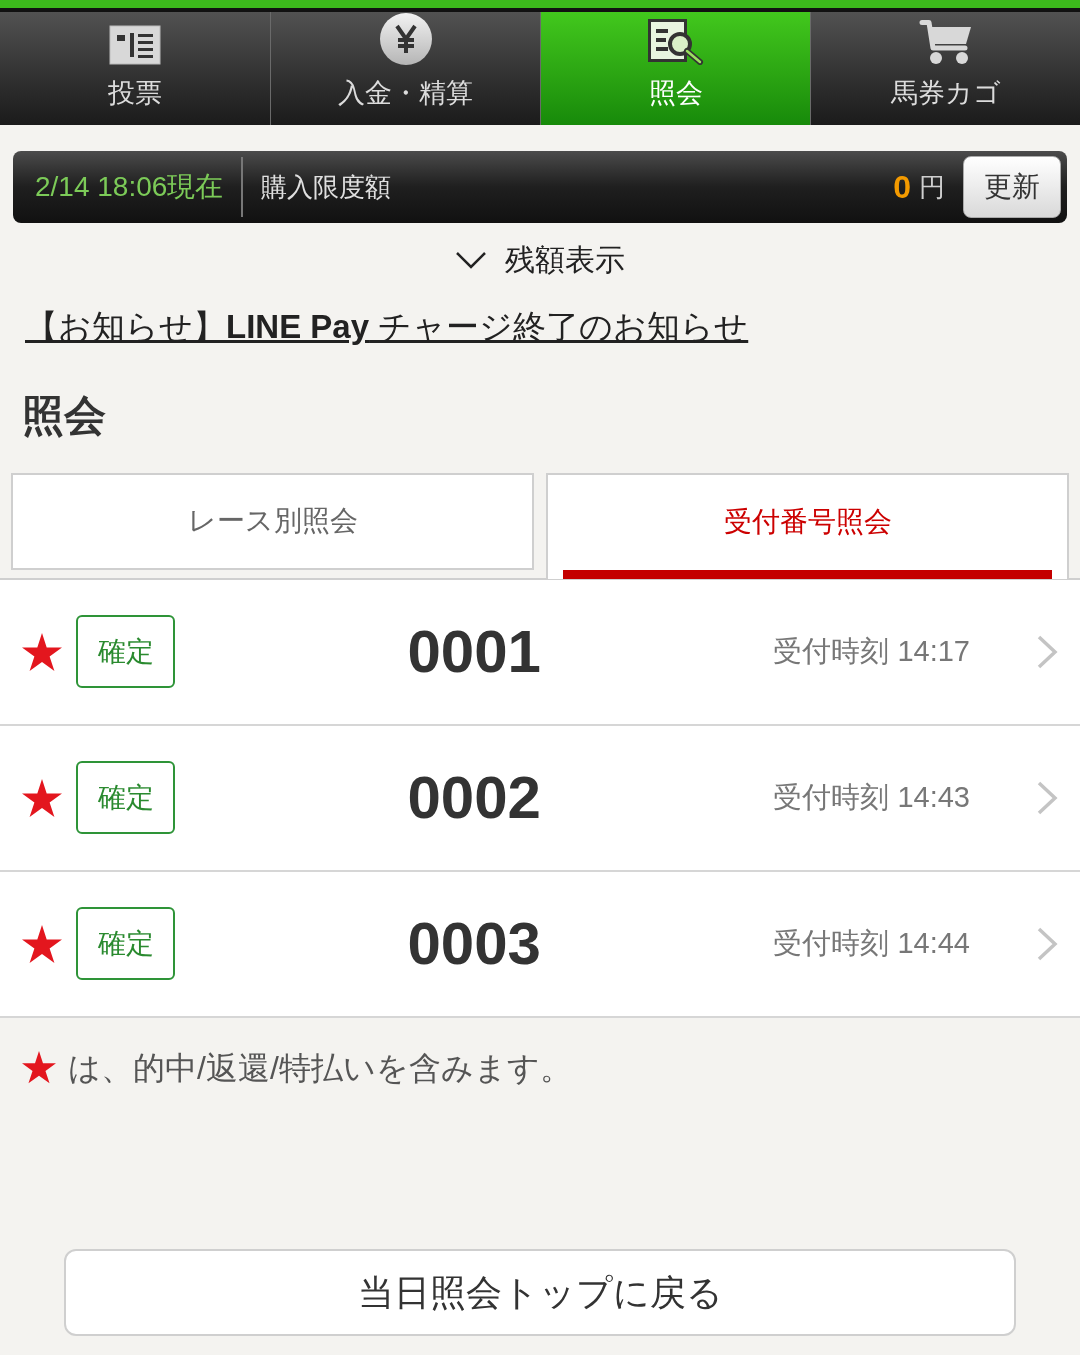 Image resolution: width=1080 pixels, height=1355 pixels. What do you see at coordinates (902, 187) in the screenshot?
I see `limit-amount: 0` at bounding box center [902, 187].